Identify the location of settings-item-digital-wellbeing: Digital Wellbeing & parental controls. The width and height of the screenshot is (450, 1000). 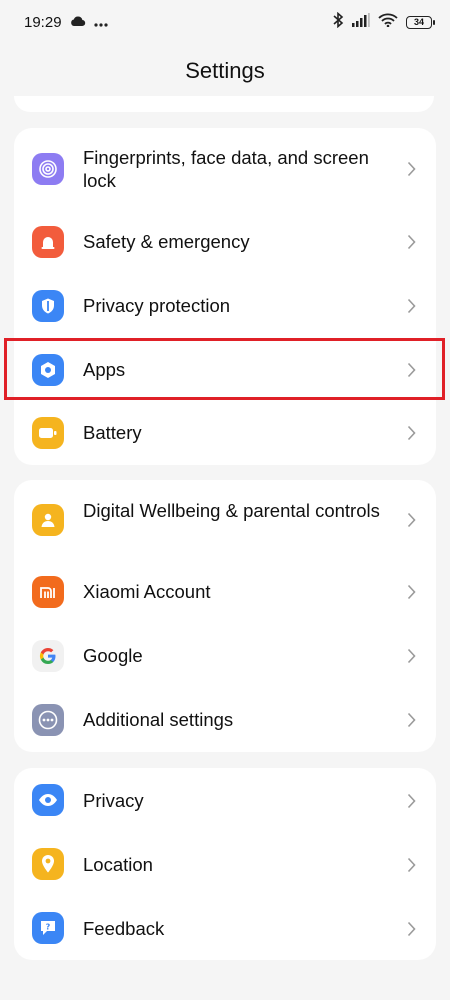
(225, 520).